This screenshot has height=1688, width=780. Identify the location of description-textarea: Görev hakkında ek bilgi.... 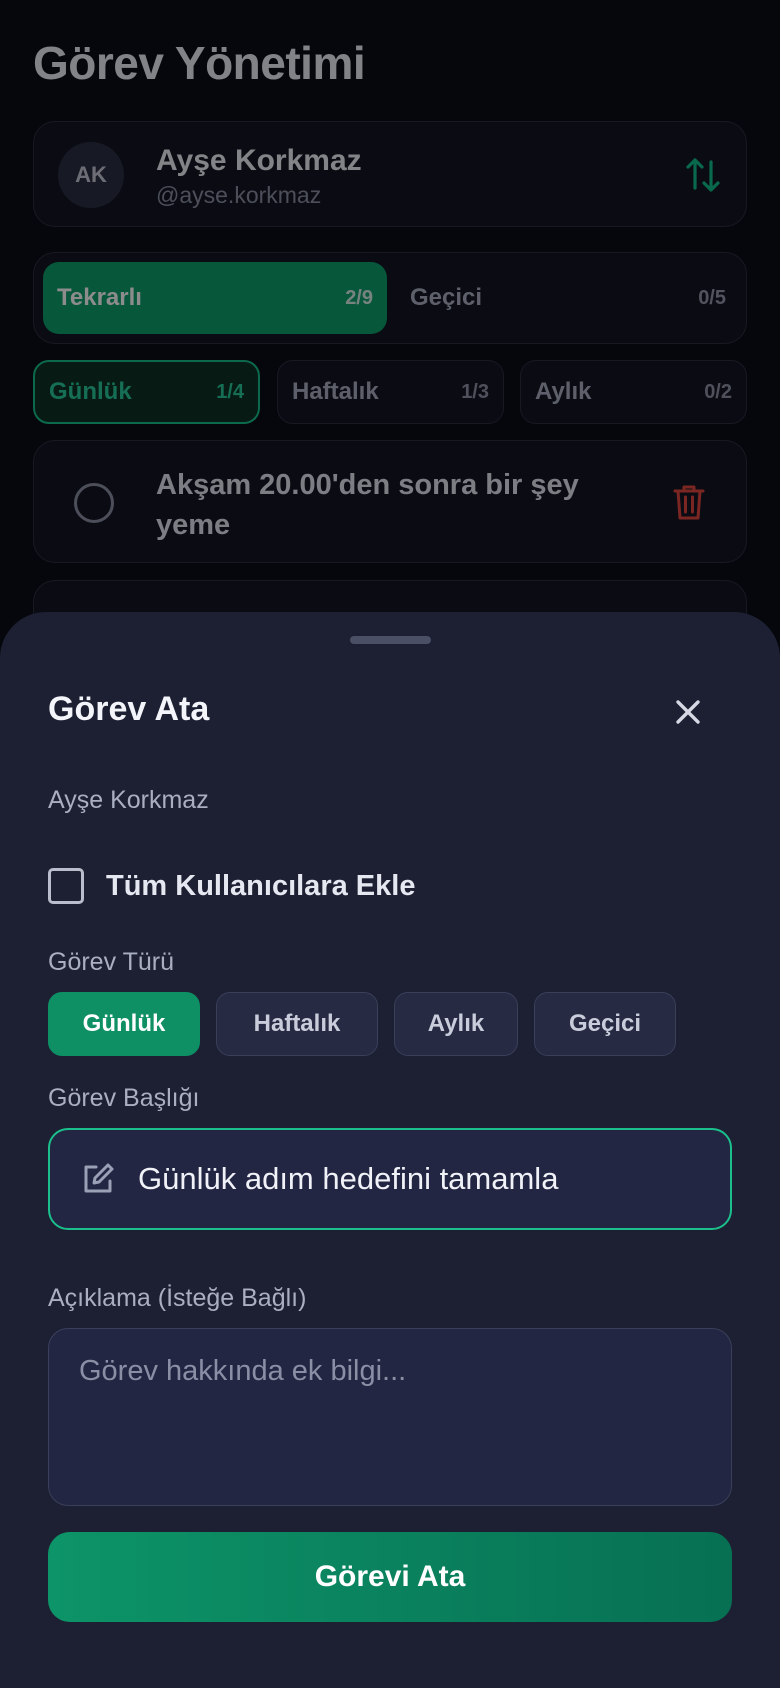
(390, 1417).